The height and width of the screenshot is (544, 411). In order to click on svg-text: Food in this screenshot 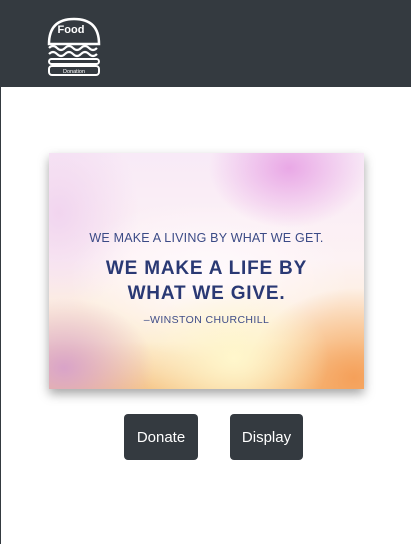, I will do `click(71, 30)`.